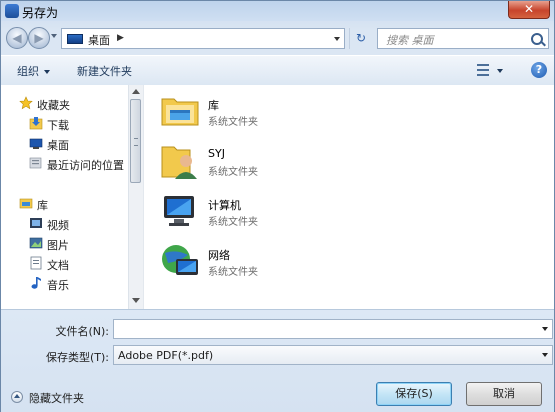  What do you see at coordinates (260, 264) in the screenshot?
I see `file-item-network: 网络 系统文件夹` at bounding box center [260, 264].